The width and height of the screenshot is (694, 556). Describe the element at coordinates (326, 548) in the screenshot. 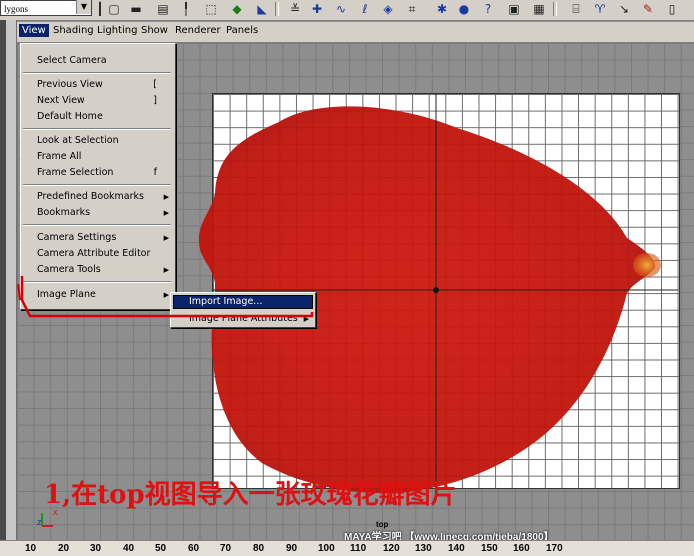

I see `ruler-tick: 100` at that location.